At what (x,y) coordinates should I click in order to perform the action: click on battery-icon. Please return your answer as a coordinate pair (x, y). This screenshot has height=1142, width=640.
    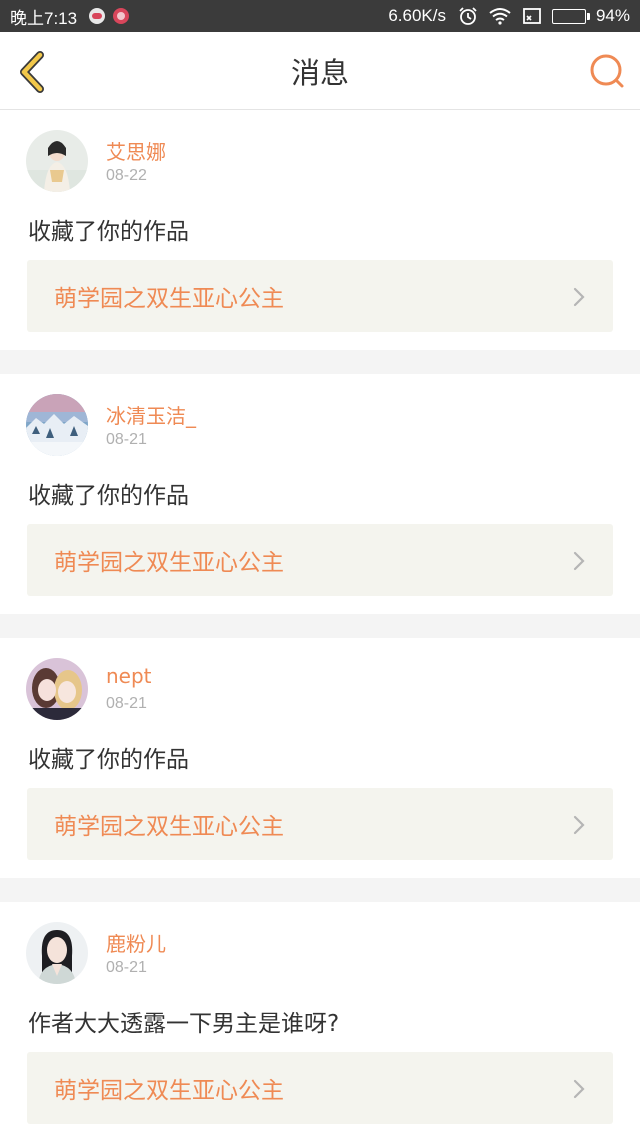
    Looking at the image, I should click on (570, 16).